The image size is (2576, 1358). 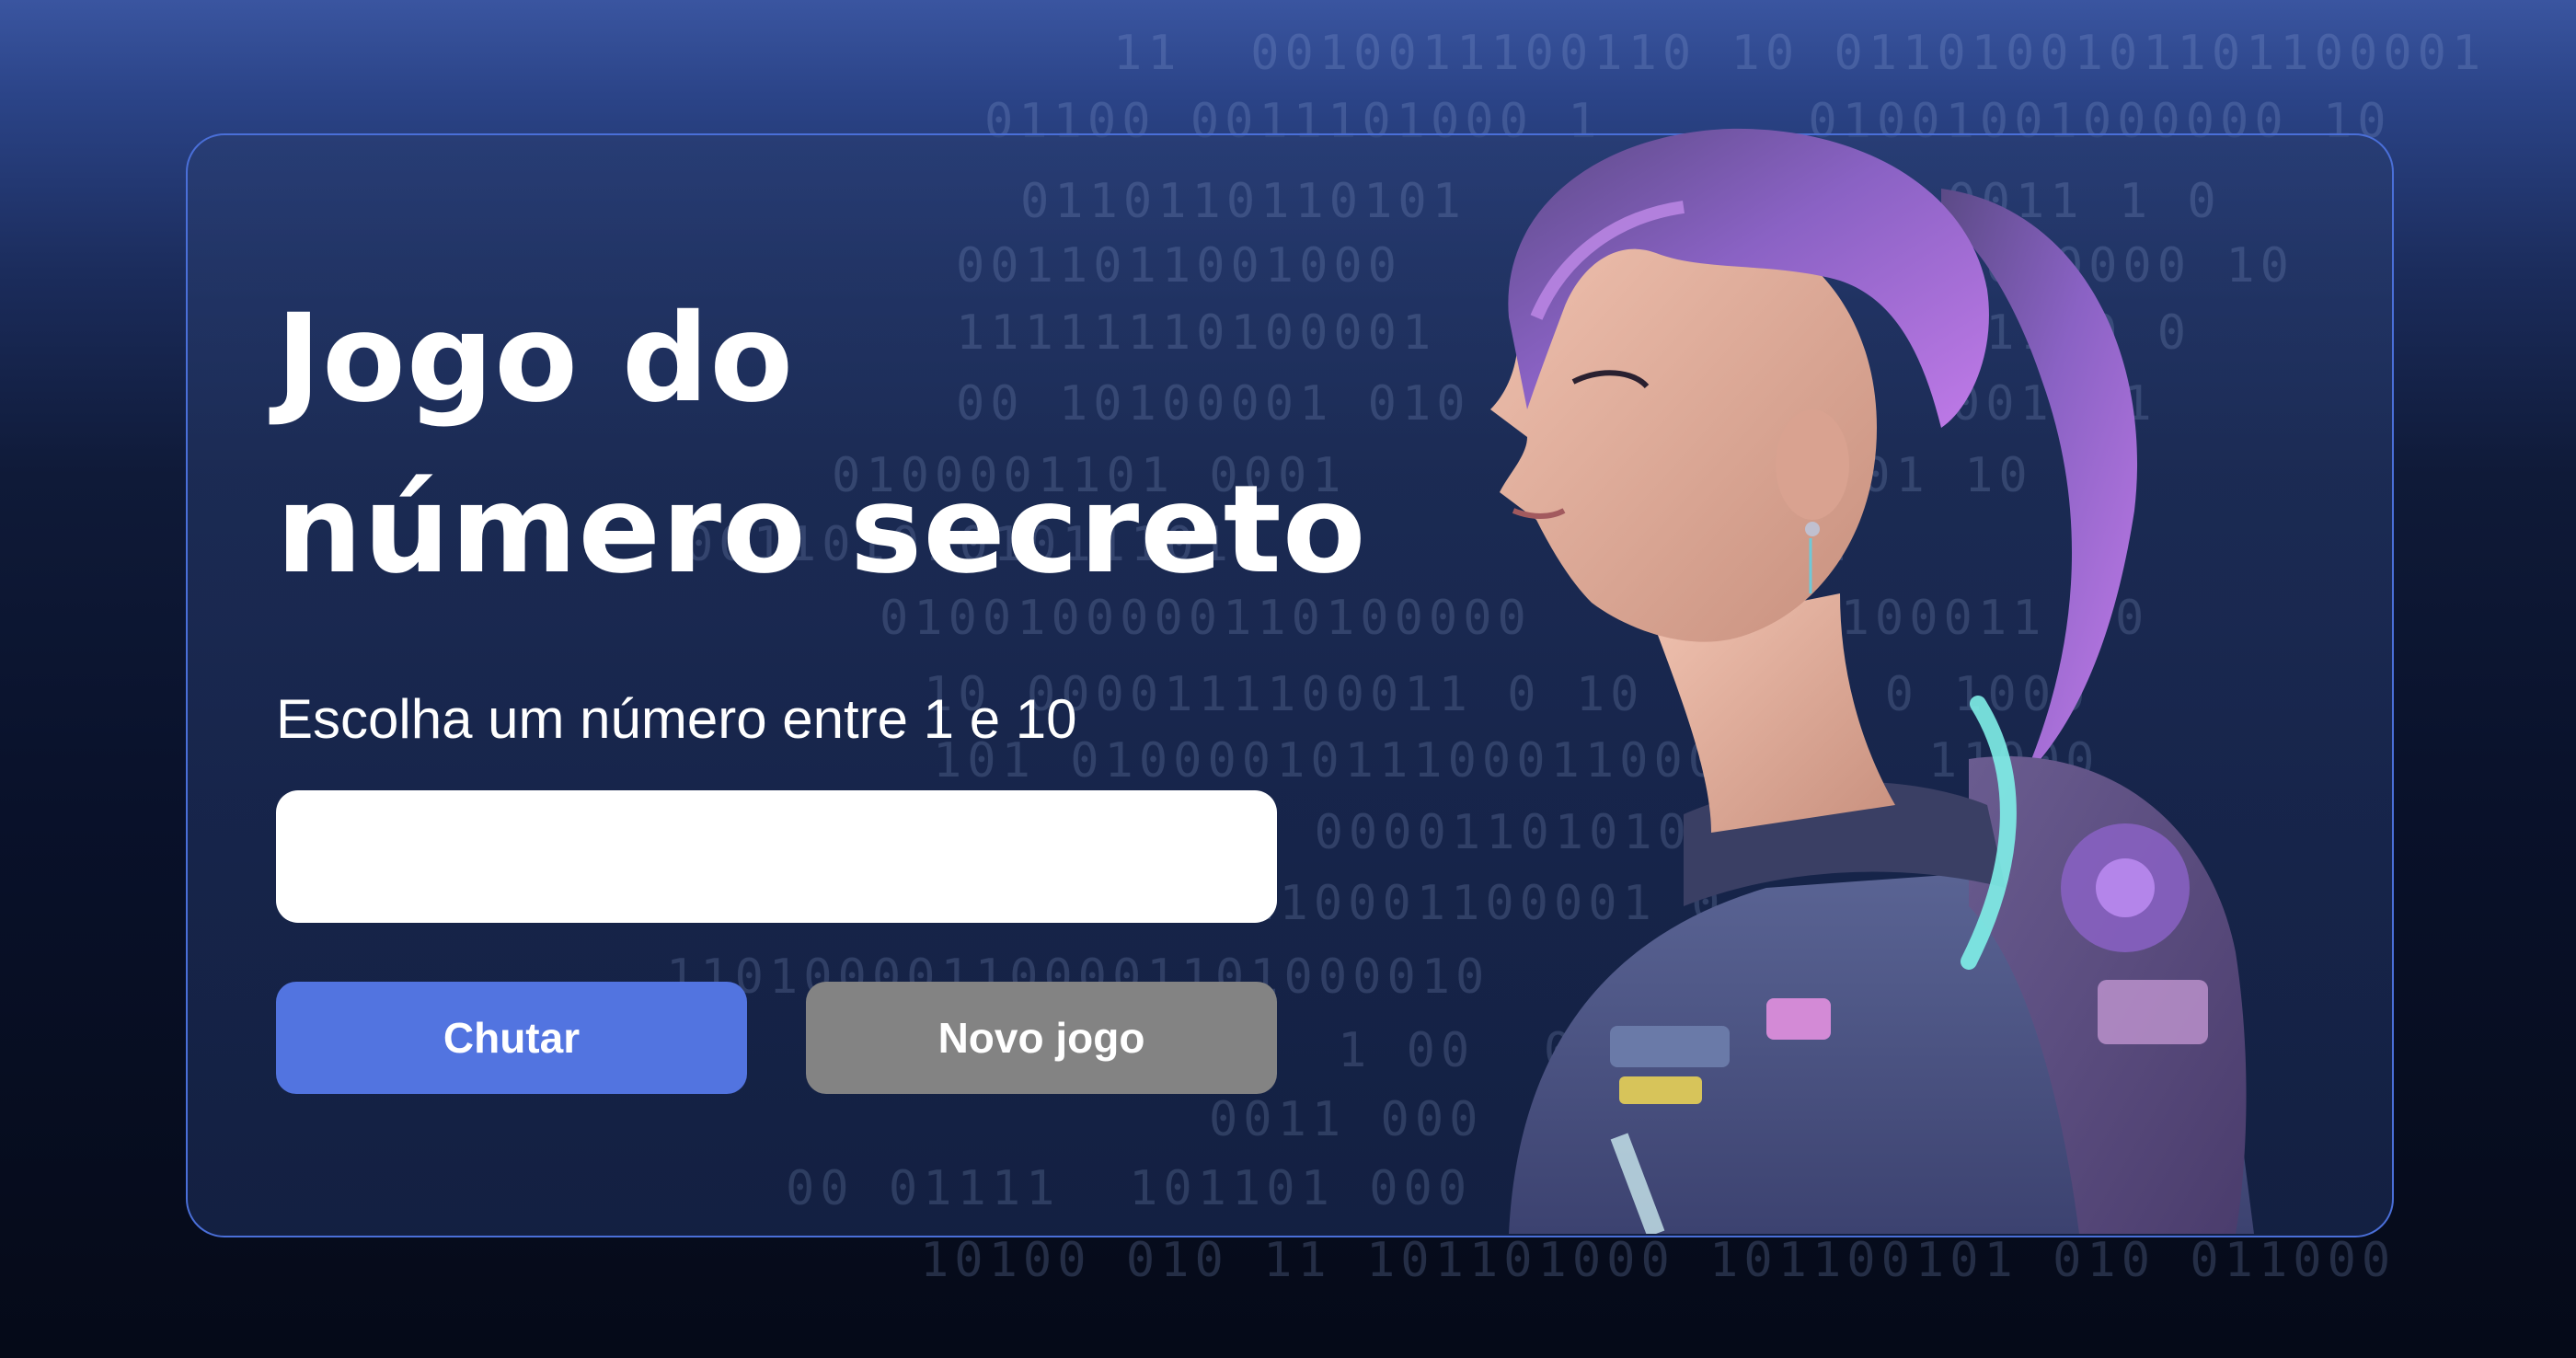 What do you see at coordinates (821, 530) in the screenshot?
I see `title-line-2: número secreto` at bounding box center [821, 530].